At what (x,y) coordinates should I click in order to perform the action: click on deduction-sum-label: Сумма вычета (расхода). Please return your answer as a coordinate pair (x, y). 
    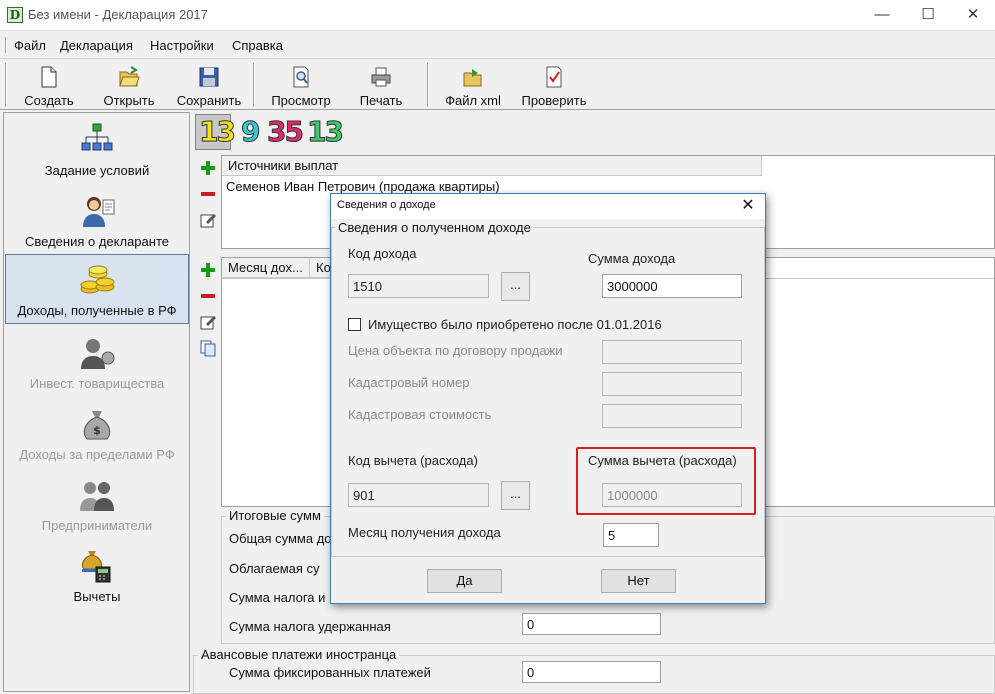
    Looking at the image, I should click on (662, 460).